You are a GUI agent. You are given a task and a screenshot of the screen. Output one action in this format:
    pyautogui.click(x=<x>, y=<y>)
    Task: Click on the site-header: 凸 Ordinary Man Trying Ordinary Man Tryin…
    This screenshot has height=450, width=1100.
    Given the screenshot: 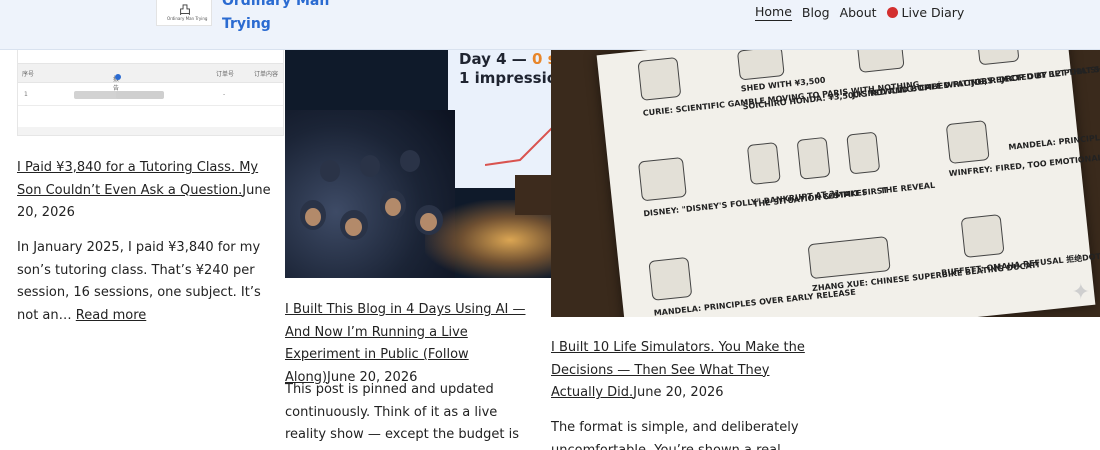 What is the action you would take?
    pyautogui.click(x=550, y=25)
    